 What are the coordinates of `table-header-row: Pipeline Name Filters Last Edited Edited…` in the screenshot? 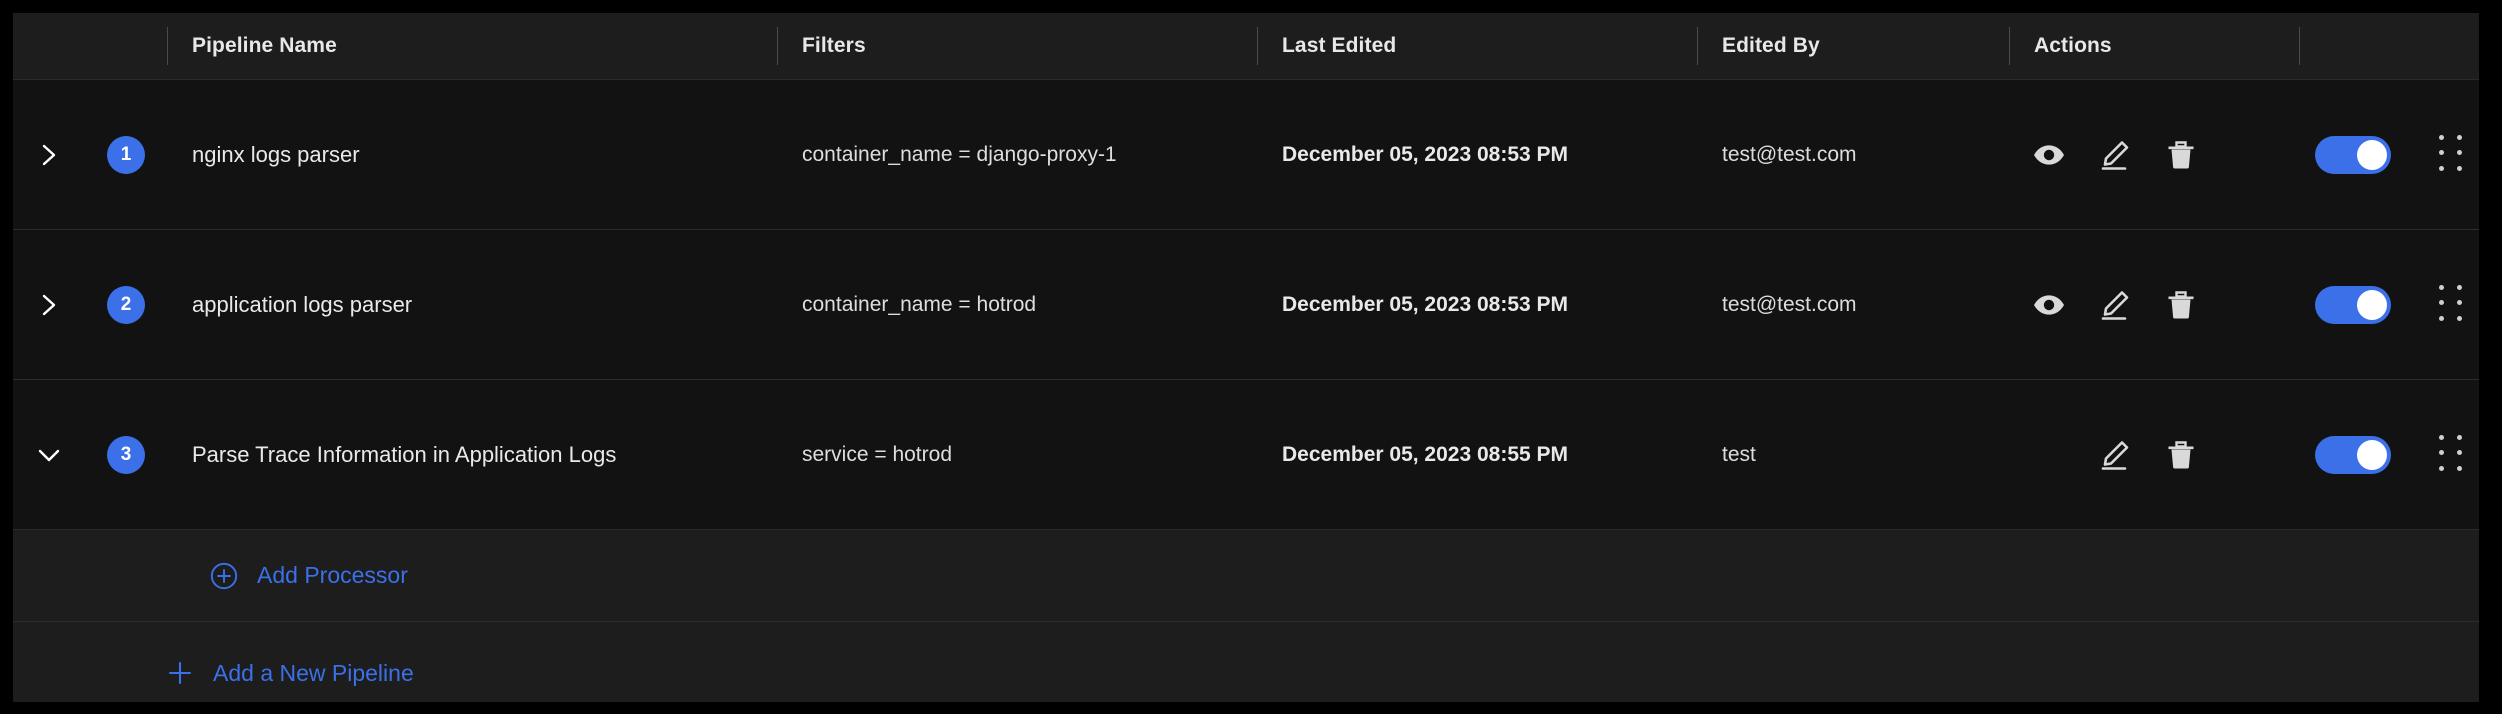 It's located at (1246, 46).